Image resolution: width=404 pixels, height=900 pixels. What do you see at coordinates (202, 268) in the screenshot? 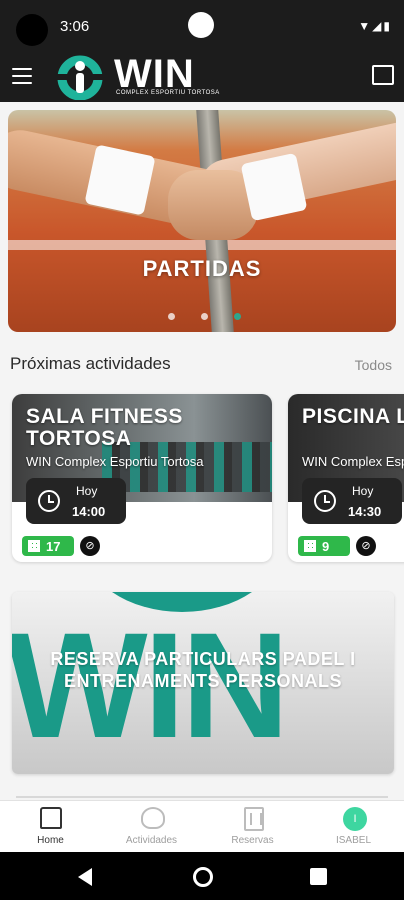
I see `hero-title: PARTIDAS` at bounding box center [202, 268].